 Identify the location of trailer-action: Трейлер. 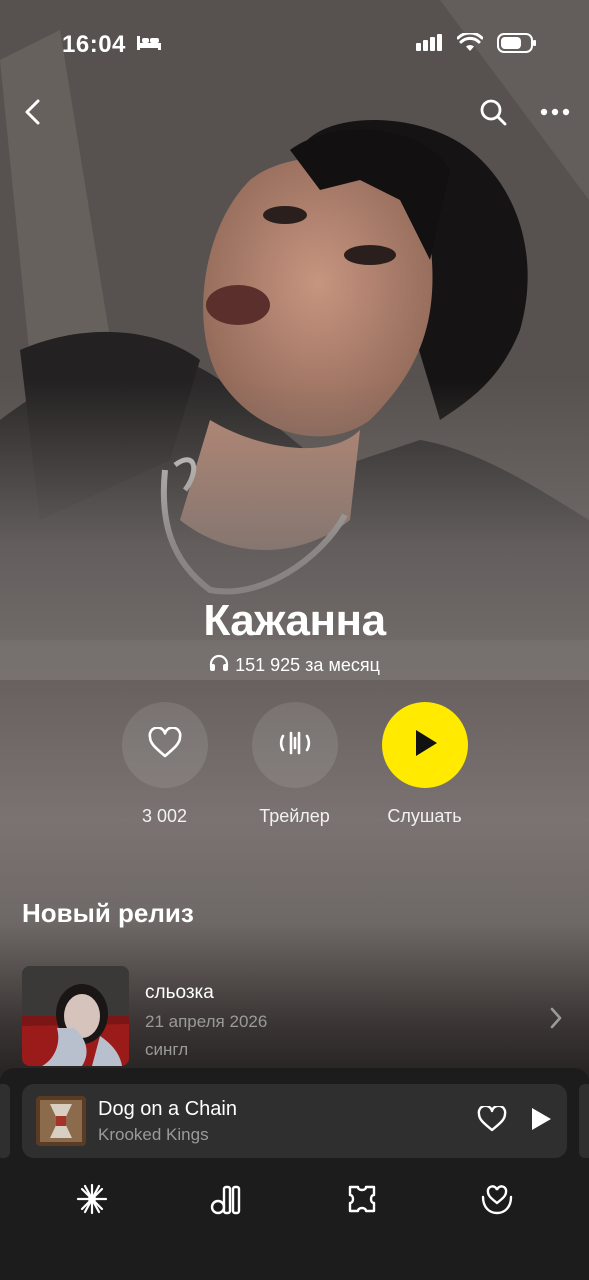
(295, 764).